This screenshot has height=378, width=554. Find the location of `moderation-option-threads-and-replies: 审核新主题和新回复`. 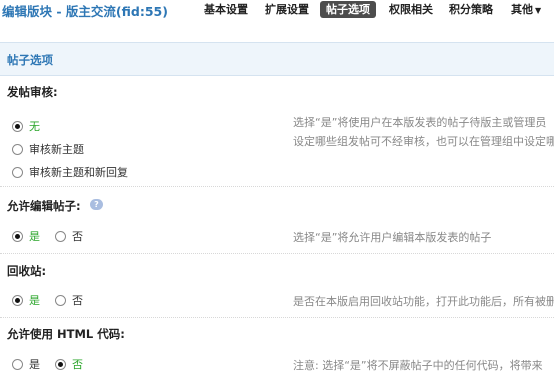

moderation-option-threads-and-replies: 审核新主题和新回复 is located at coordinates (70, 172).